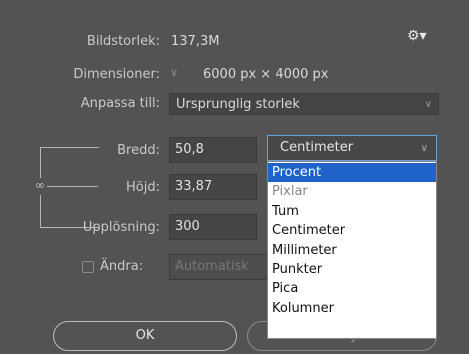 This screenshot has height=354, width=469. Describe the element at coordinates (123, 41) in the screenshot. I see `image-size-label: Bildstorlek:` at that location.